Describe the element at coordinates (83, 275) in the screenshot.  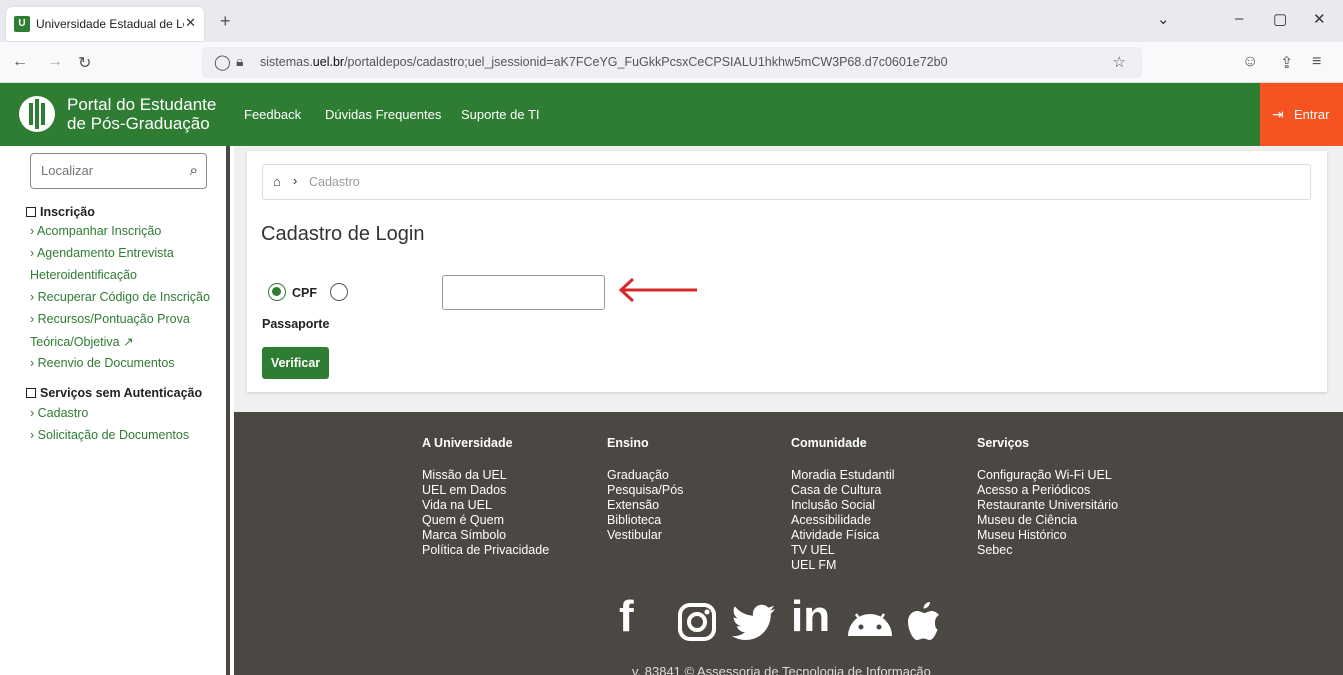
I see `sidebar-item-agendamento-cont: Heteroidentificação` at that location.